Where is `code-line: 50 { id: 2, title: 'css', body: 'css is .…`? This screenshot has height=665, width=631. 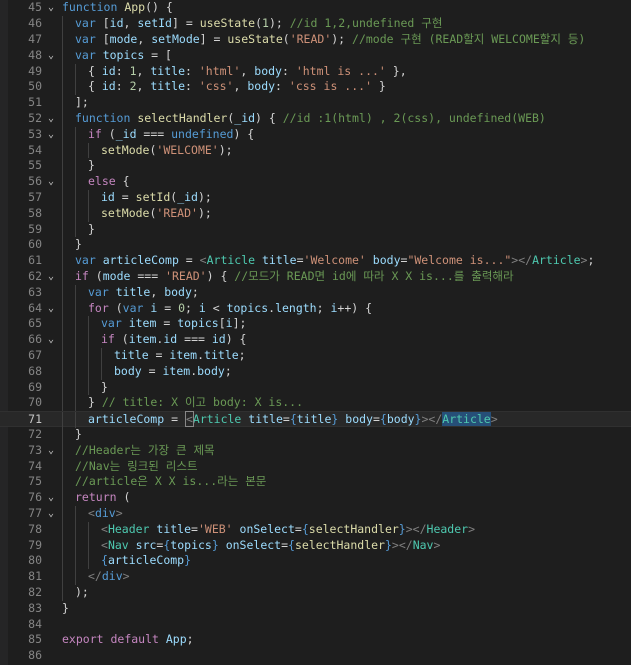 code-line: 50 { id: 2, title: 'css', body: 'css is .… is located at coordinates (315, 87).